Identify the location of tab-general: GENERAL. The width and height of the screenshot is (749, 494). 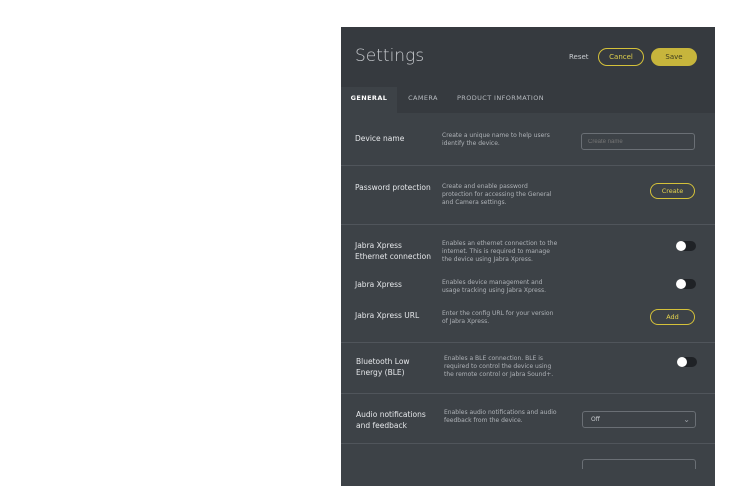
(369, 100).